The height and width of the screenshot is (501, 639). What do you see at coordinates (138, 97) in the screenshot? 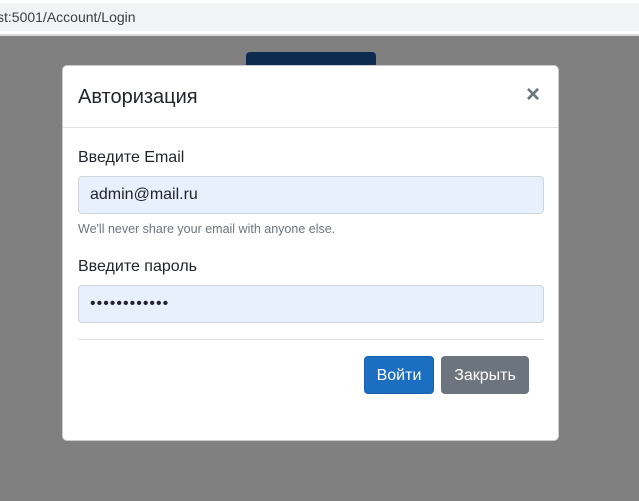
I see `modal-title: Авторизация` at bounding box center [138, 97].